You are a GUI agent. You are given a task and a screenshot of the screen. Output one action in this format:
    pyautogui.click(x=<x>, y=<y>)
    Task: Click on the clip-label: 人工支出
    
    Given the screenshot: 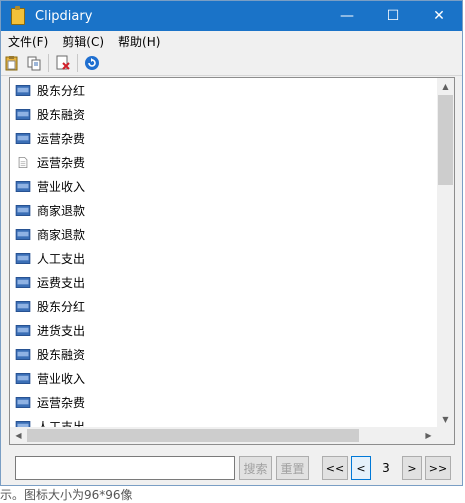 What is the action you would take?
    pyautogui.click(x=61, y=258)
    